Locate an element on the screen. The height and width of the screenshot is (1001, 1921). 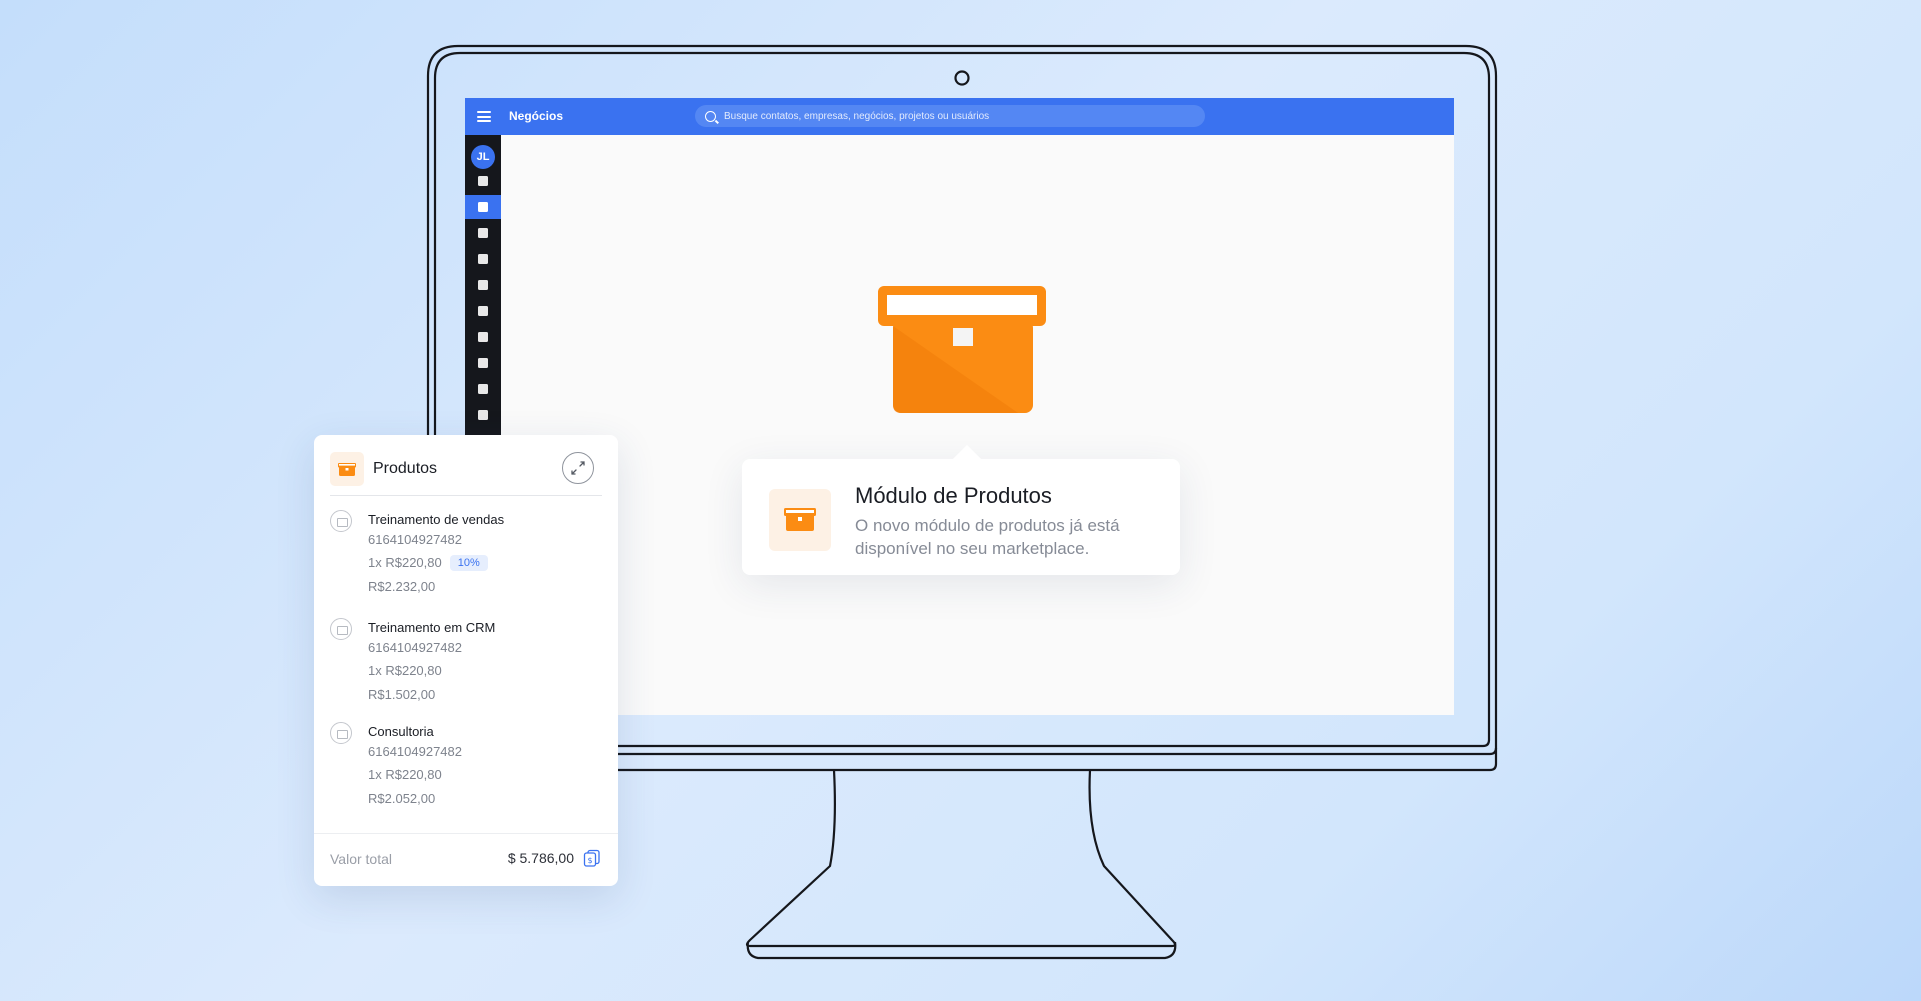
app-title: Negócios is located at coordinates (536, 116).